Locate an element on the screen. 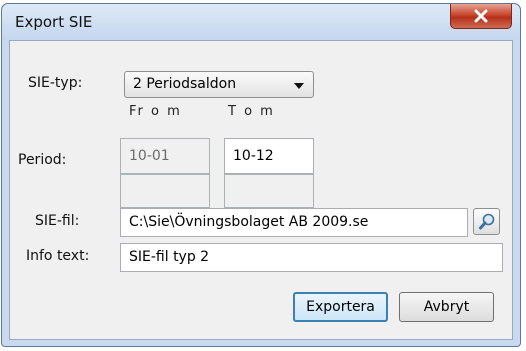 This screenshot has height=351, width=526. browse-button is located at coordinates (486, 221).